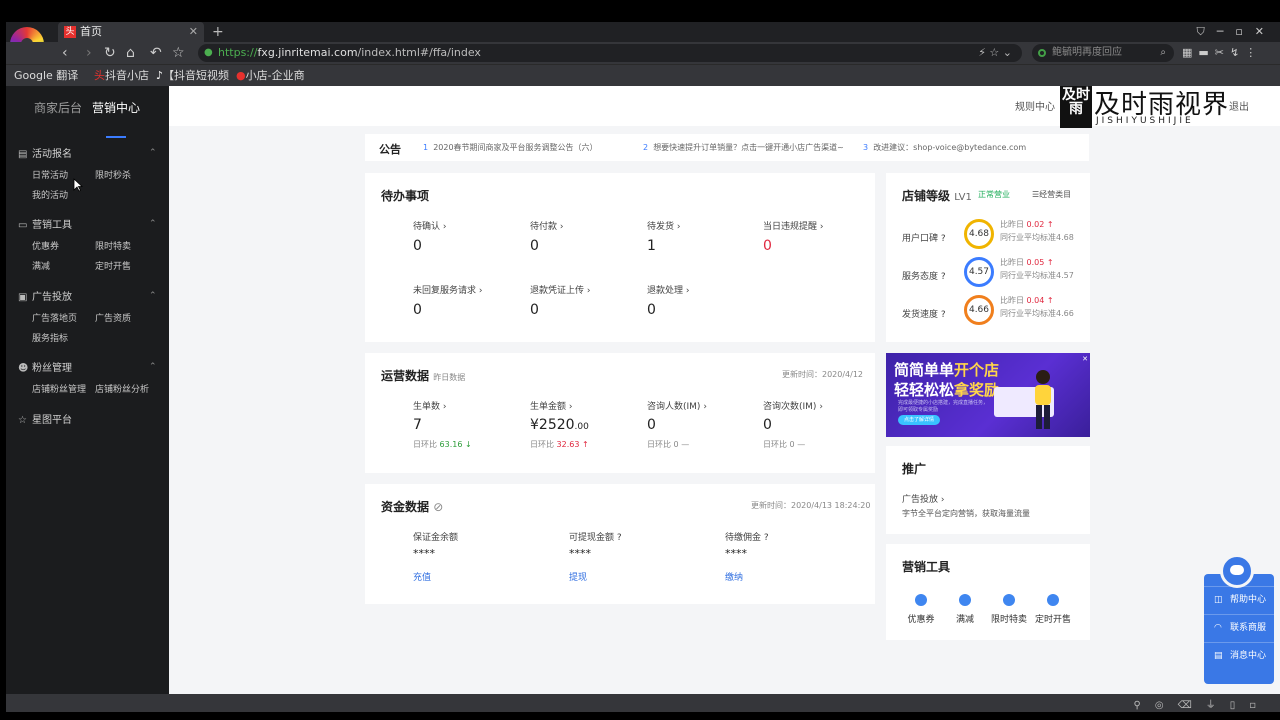 This screenshot has height=720, width=1280. Describe the element at coordinates (110, 53) in the screenshot. I see `reload-icon: ↻` at that location.